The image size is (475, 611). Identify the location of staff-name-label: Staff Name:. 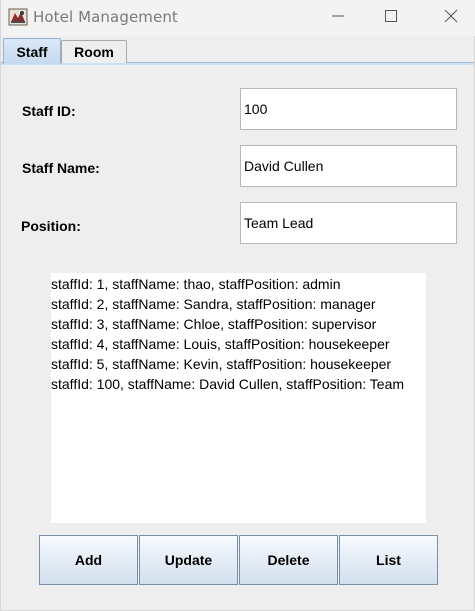
(61, 168).